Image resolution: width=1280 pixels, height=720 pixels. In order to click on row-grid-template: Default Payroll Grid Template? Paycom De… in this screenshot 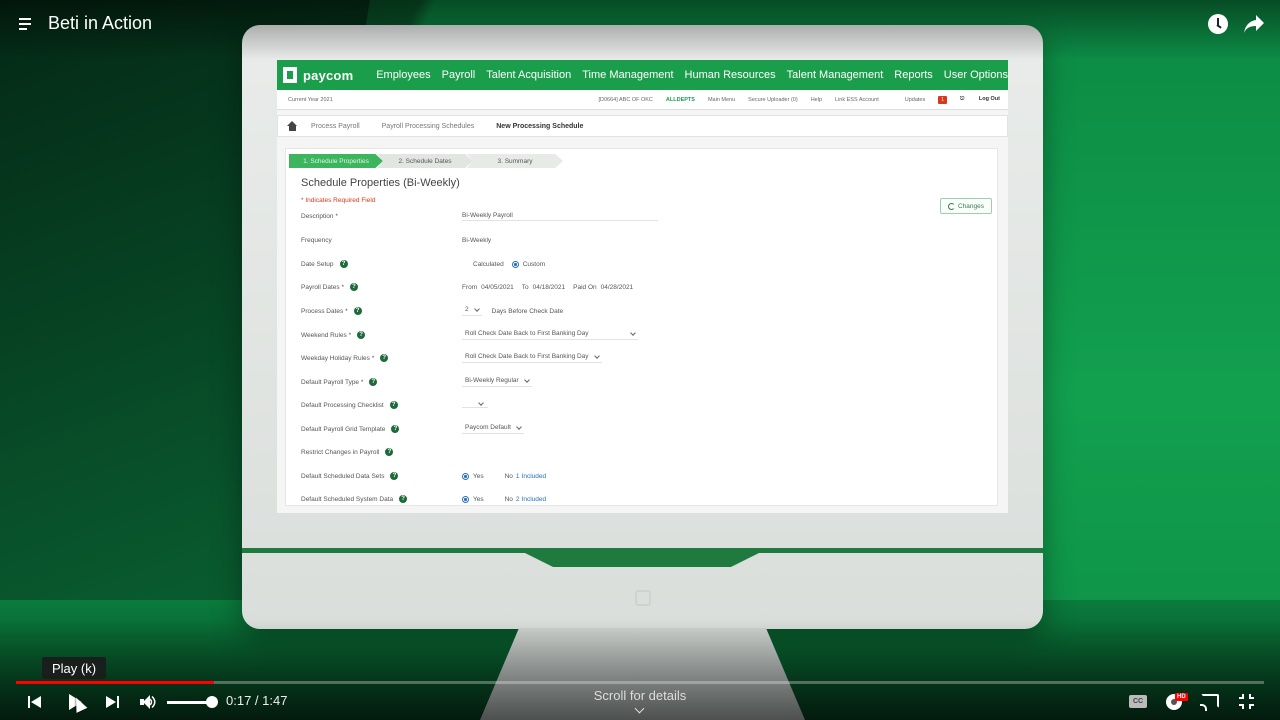, I will do `click(646, 429)`.